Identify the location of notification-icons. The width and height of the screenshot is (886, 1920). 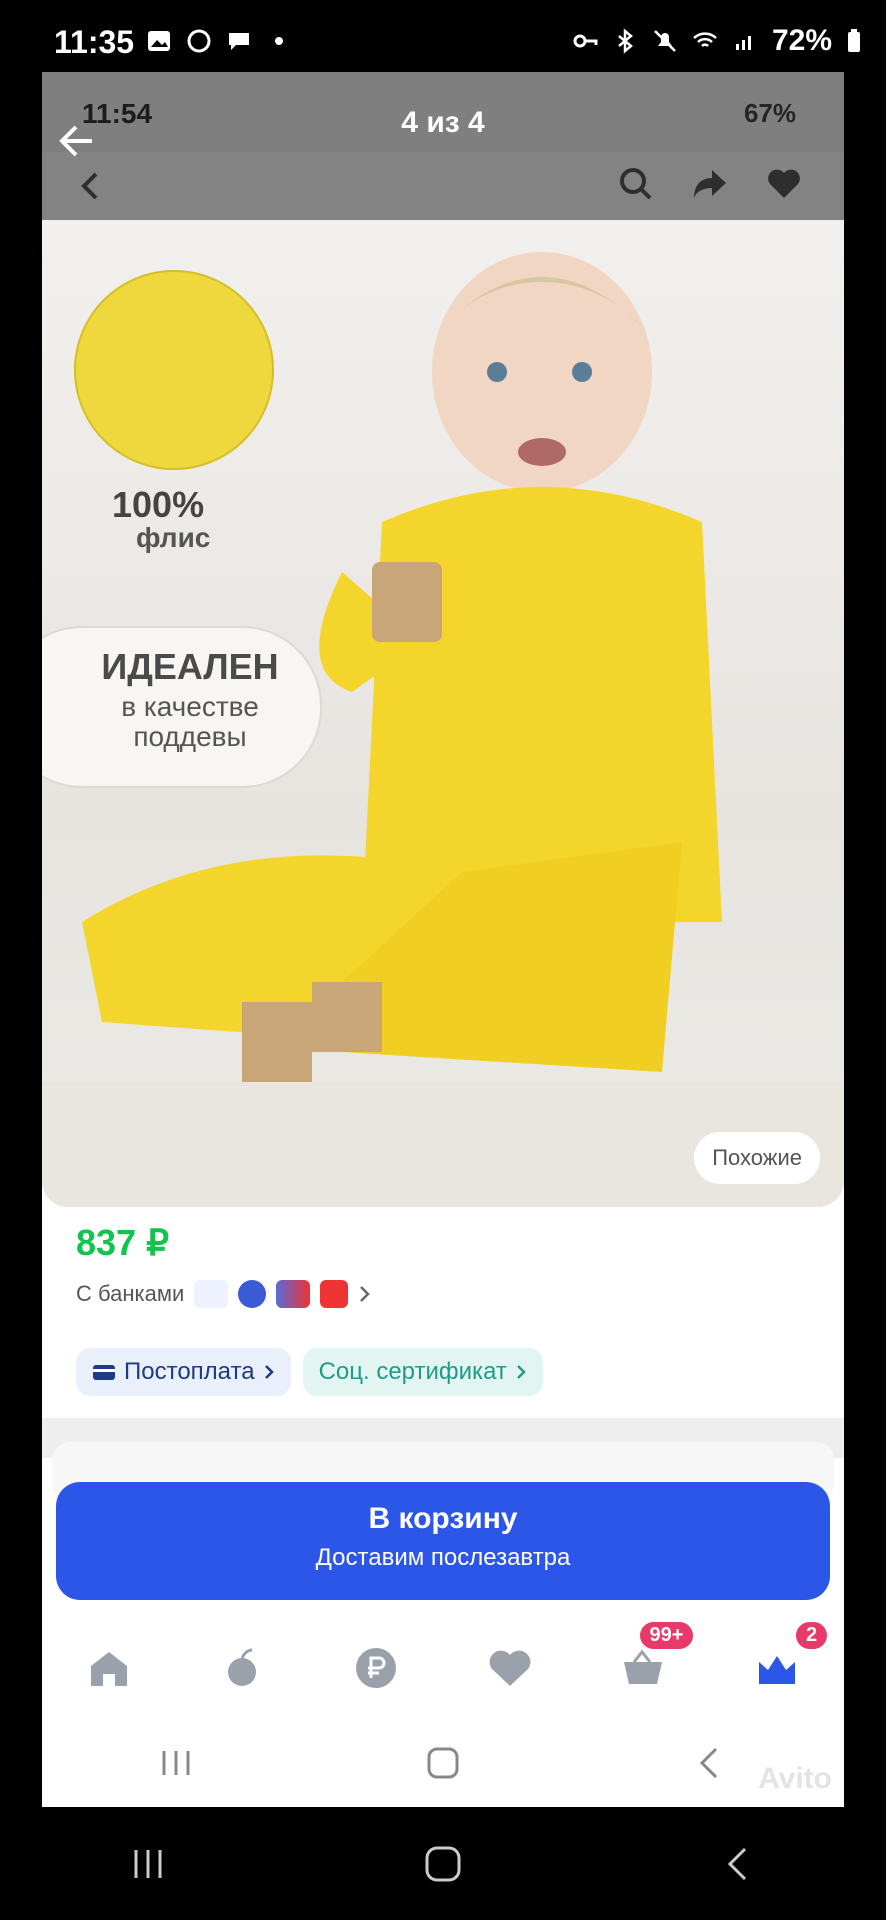
(219, 41).